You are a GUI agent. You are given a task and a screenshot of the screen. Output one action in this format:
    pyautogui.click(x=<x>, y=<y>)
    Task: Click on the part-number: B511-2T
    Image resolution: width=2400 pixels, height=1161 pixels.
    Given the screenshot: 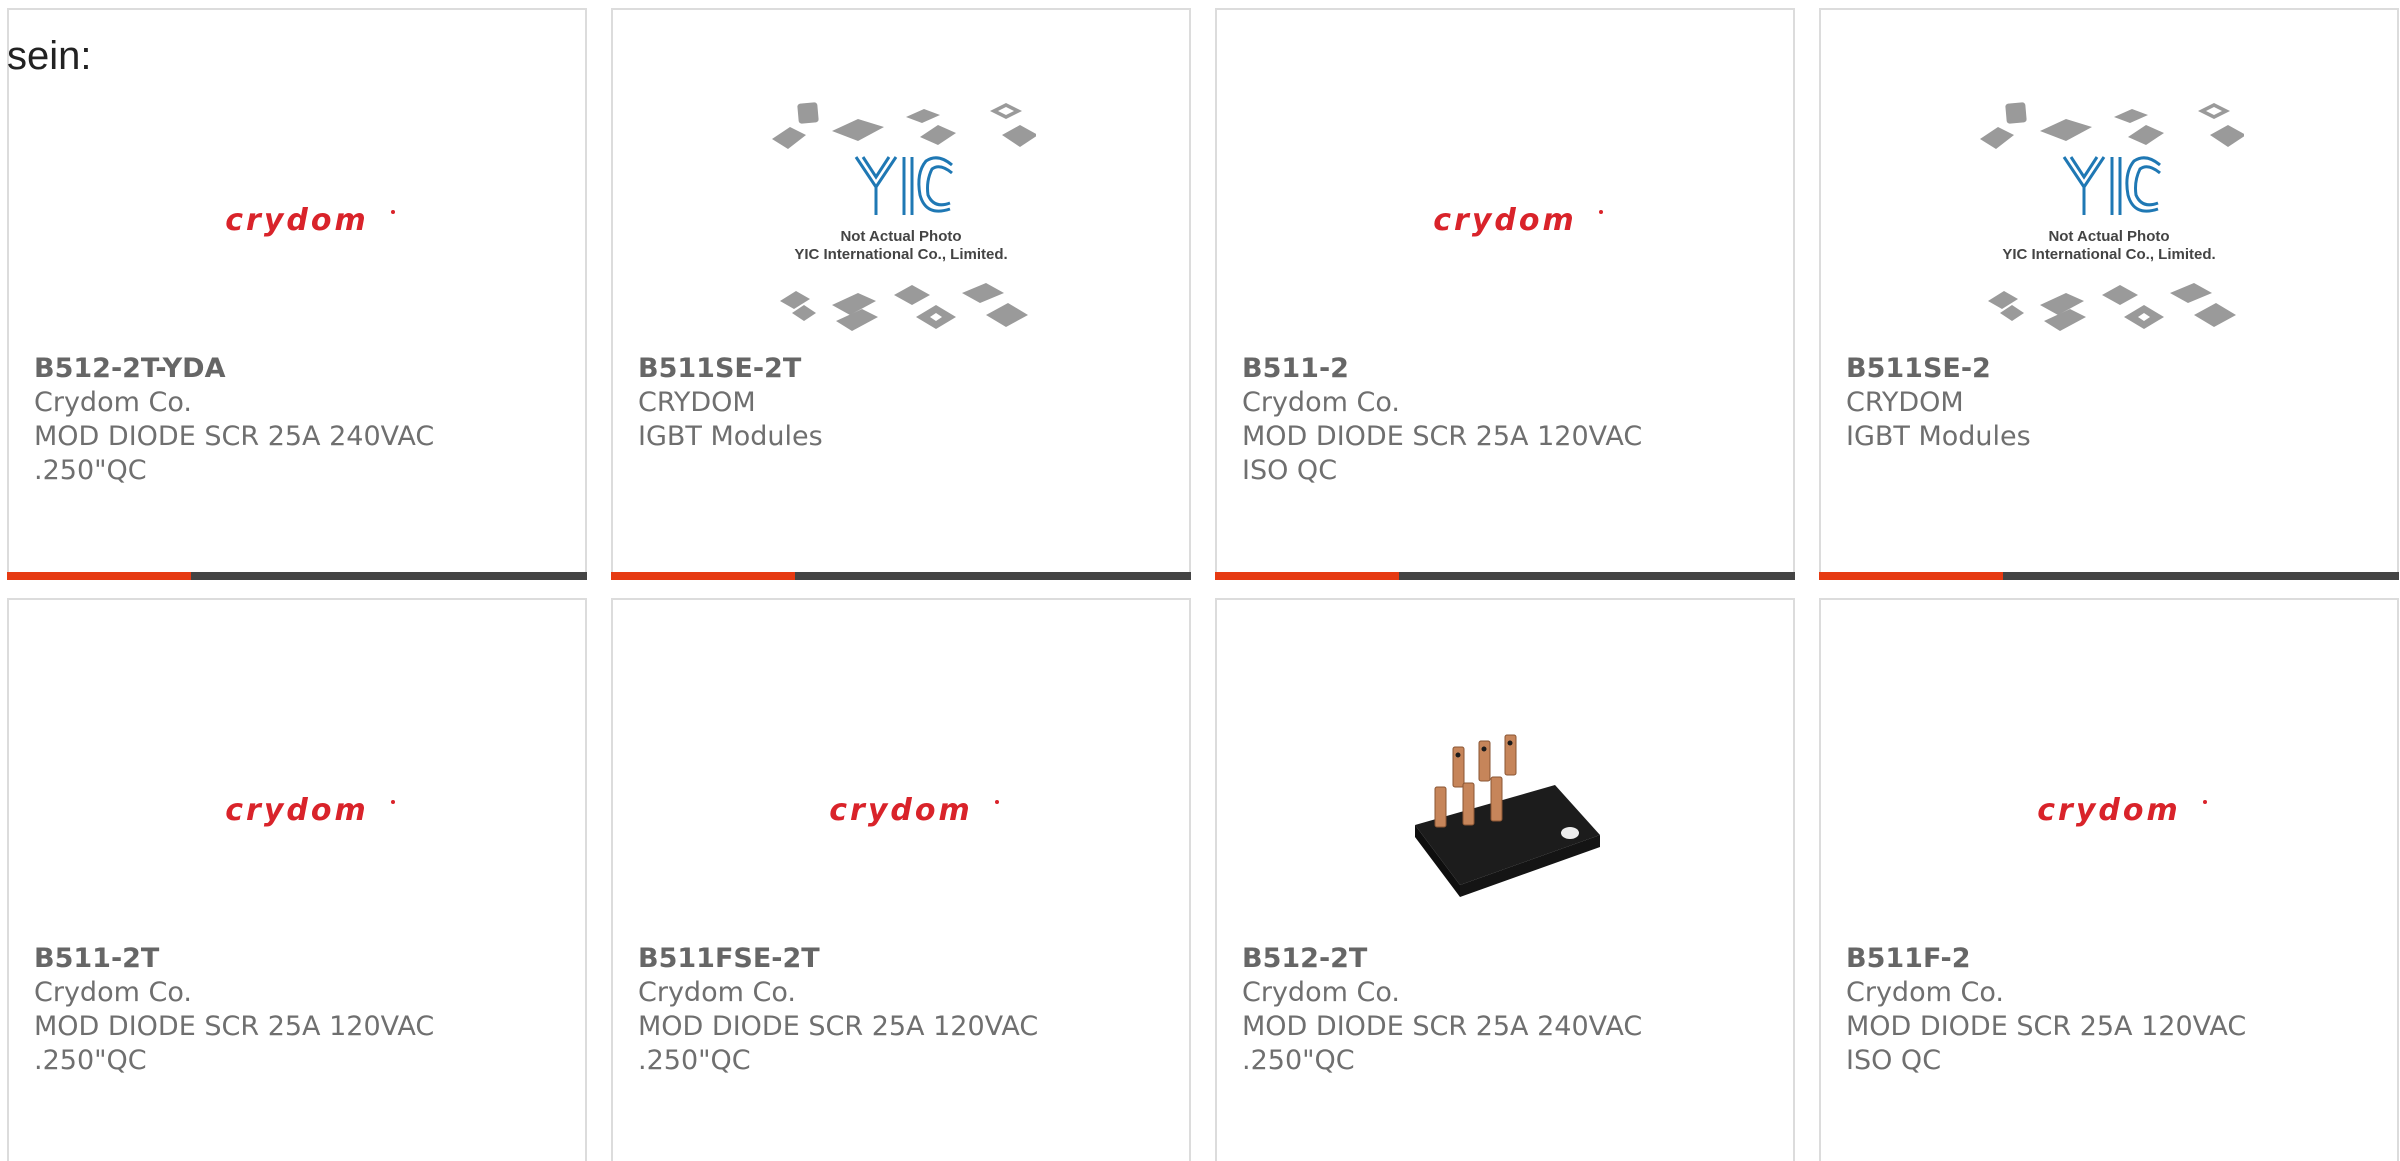 What is the action you would take?
    pyautogui.click(x=299, y=959)
    